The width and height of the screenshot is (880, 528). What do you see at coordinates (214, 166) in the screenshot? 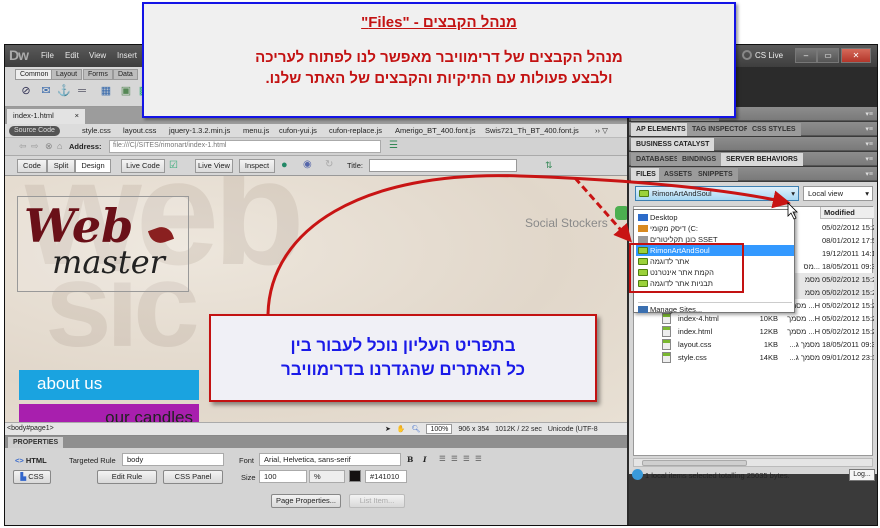
I see `live-view-button: Live View` at bounding box center [214, 166].